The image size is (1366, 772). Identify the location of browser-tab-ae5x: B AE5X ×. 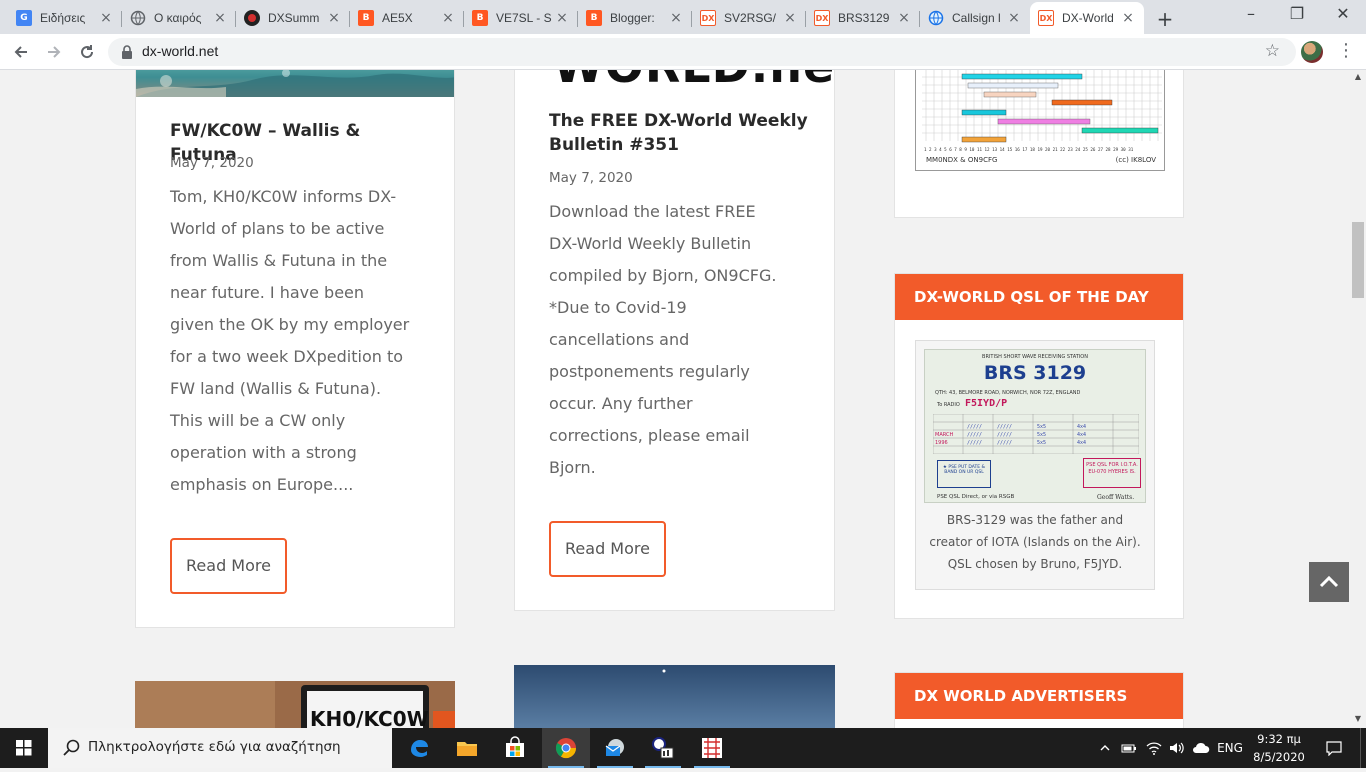
(407, 18).